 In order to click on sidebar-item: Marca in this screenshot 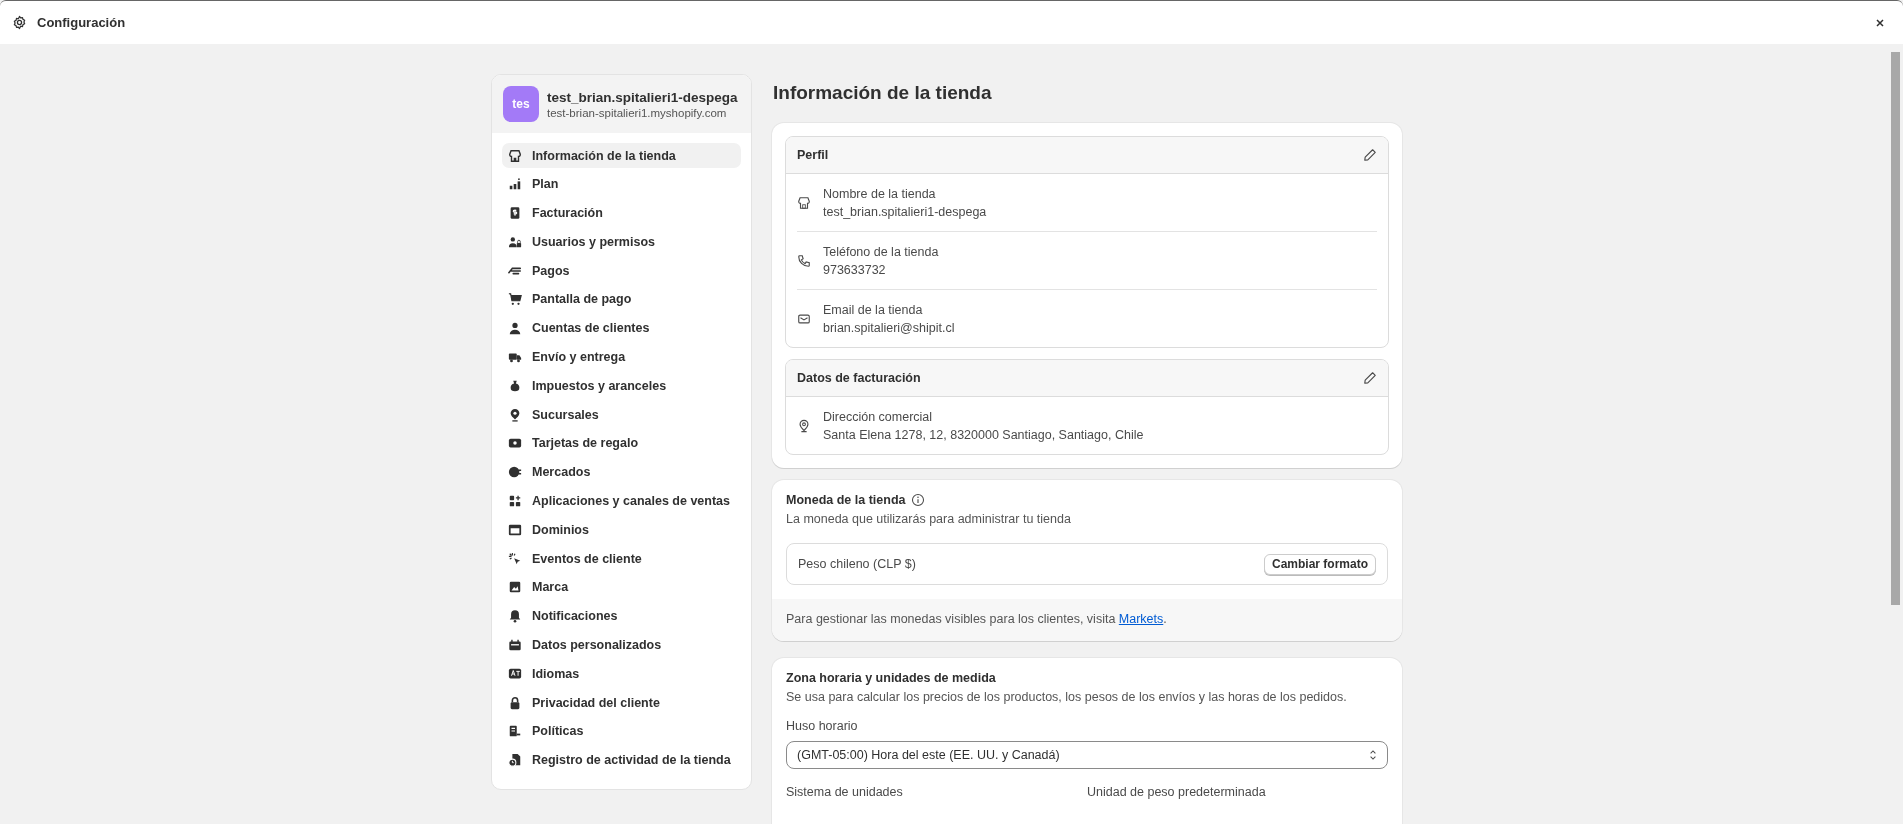, I will do `click(621, 587)`.